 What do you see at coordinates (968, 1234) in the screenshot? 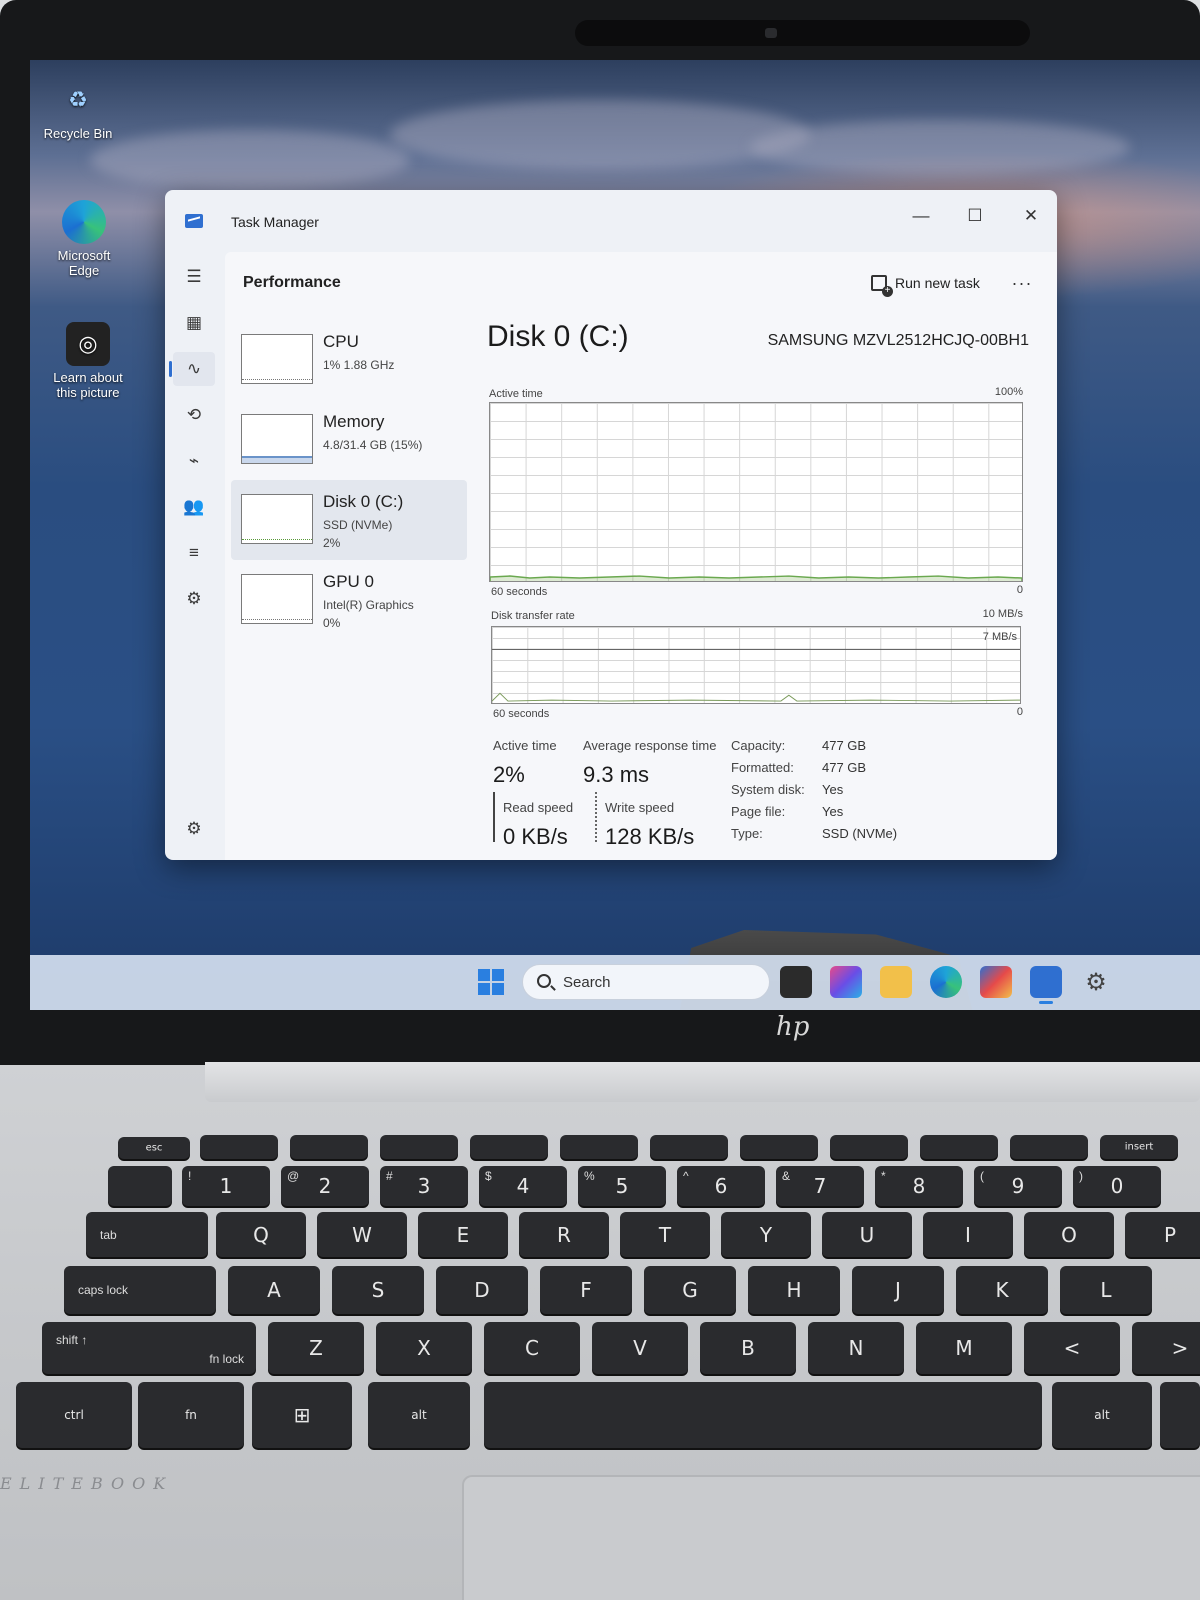
I see `key-i: I` at bounding box center [968, 1234].